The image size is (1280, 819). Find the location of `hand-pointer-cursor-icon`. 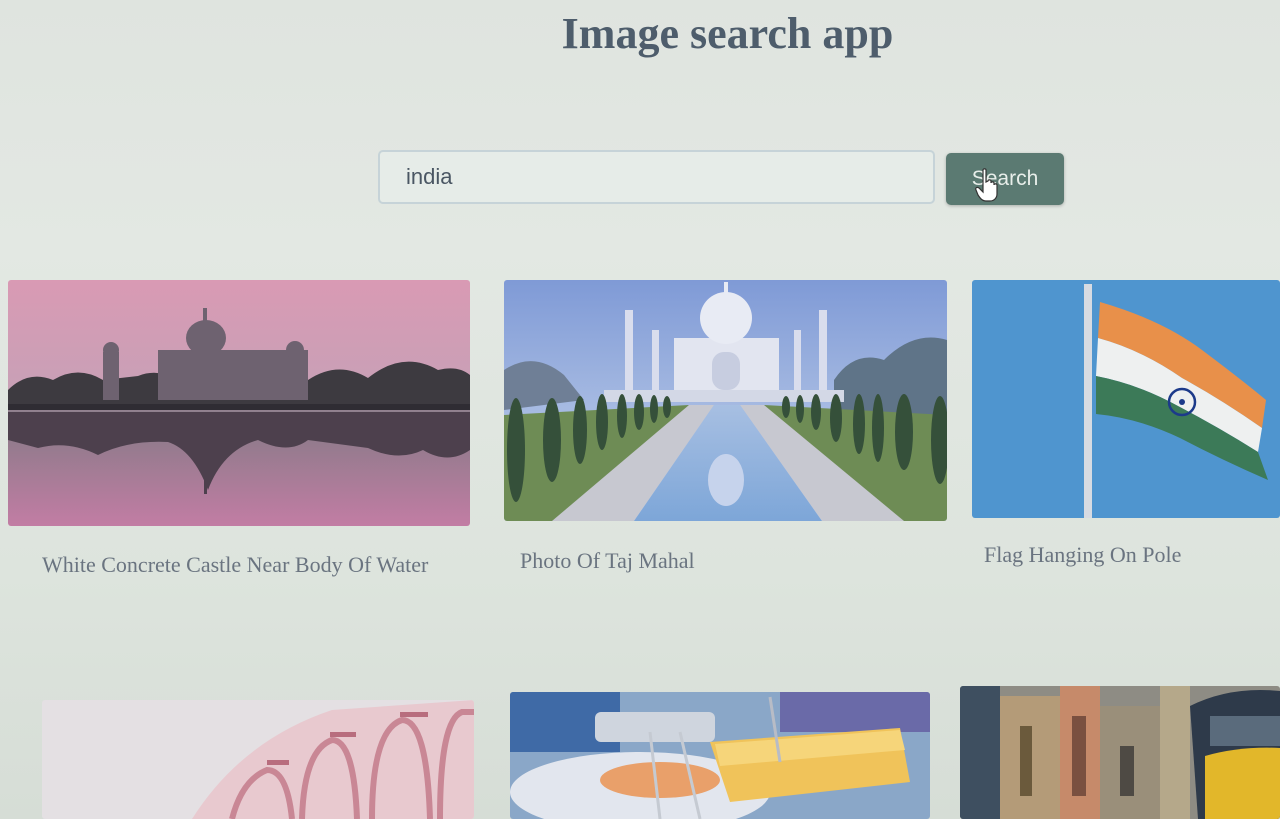

hand-pointer-cursor-icon is located at coordinates (986, 185).